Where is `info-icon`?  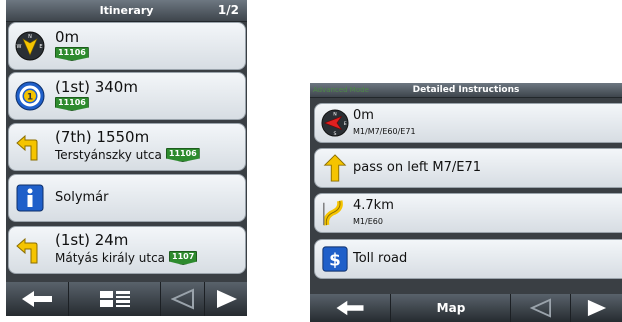
info-icon is located at coordinates (30, 198).